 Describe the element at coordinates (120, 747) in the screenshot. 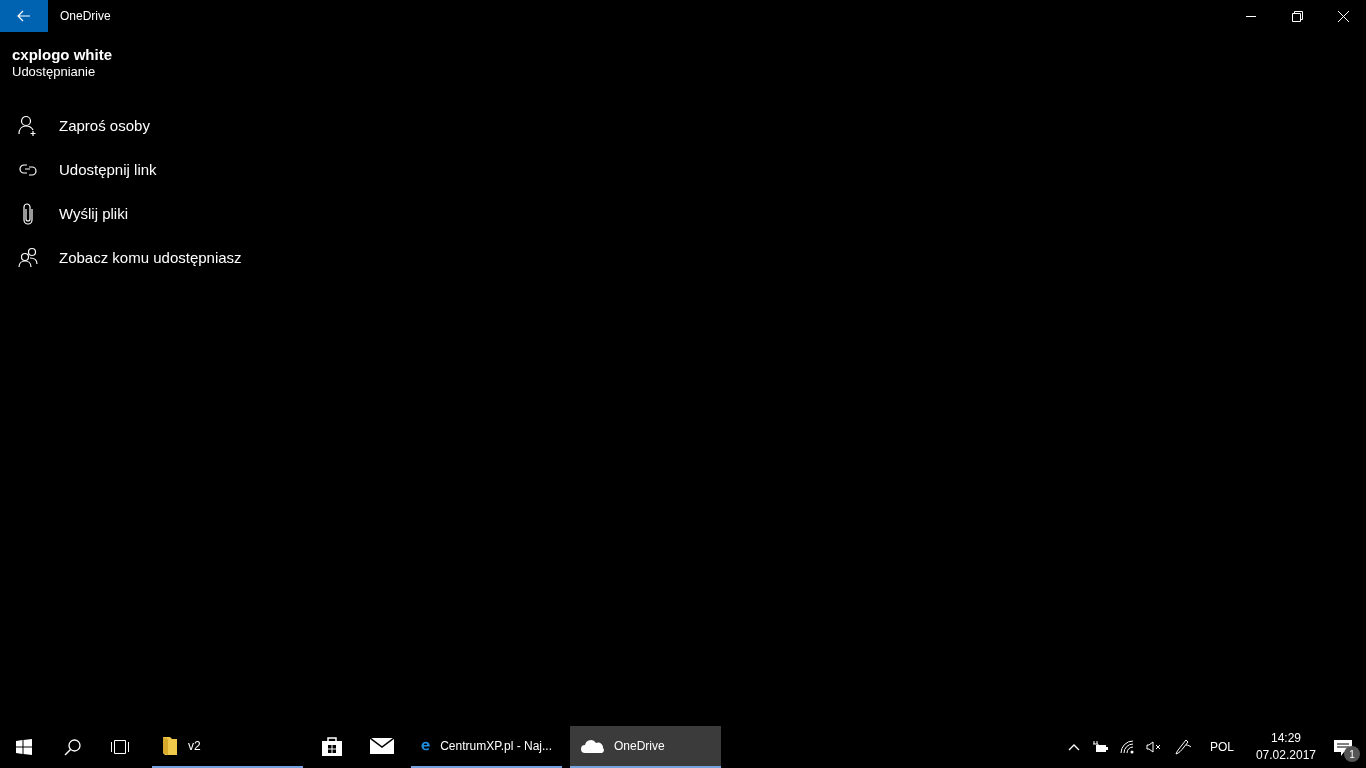

I see `task-view-icon` at that location.